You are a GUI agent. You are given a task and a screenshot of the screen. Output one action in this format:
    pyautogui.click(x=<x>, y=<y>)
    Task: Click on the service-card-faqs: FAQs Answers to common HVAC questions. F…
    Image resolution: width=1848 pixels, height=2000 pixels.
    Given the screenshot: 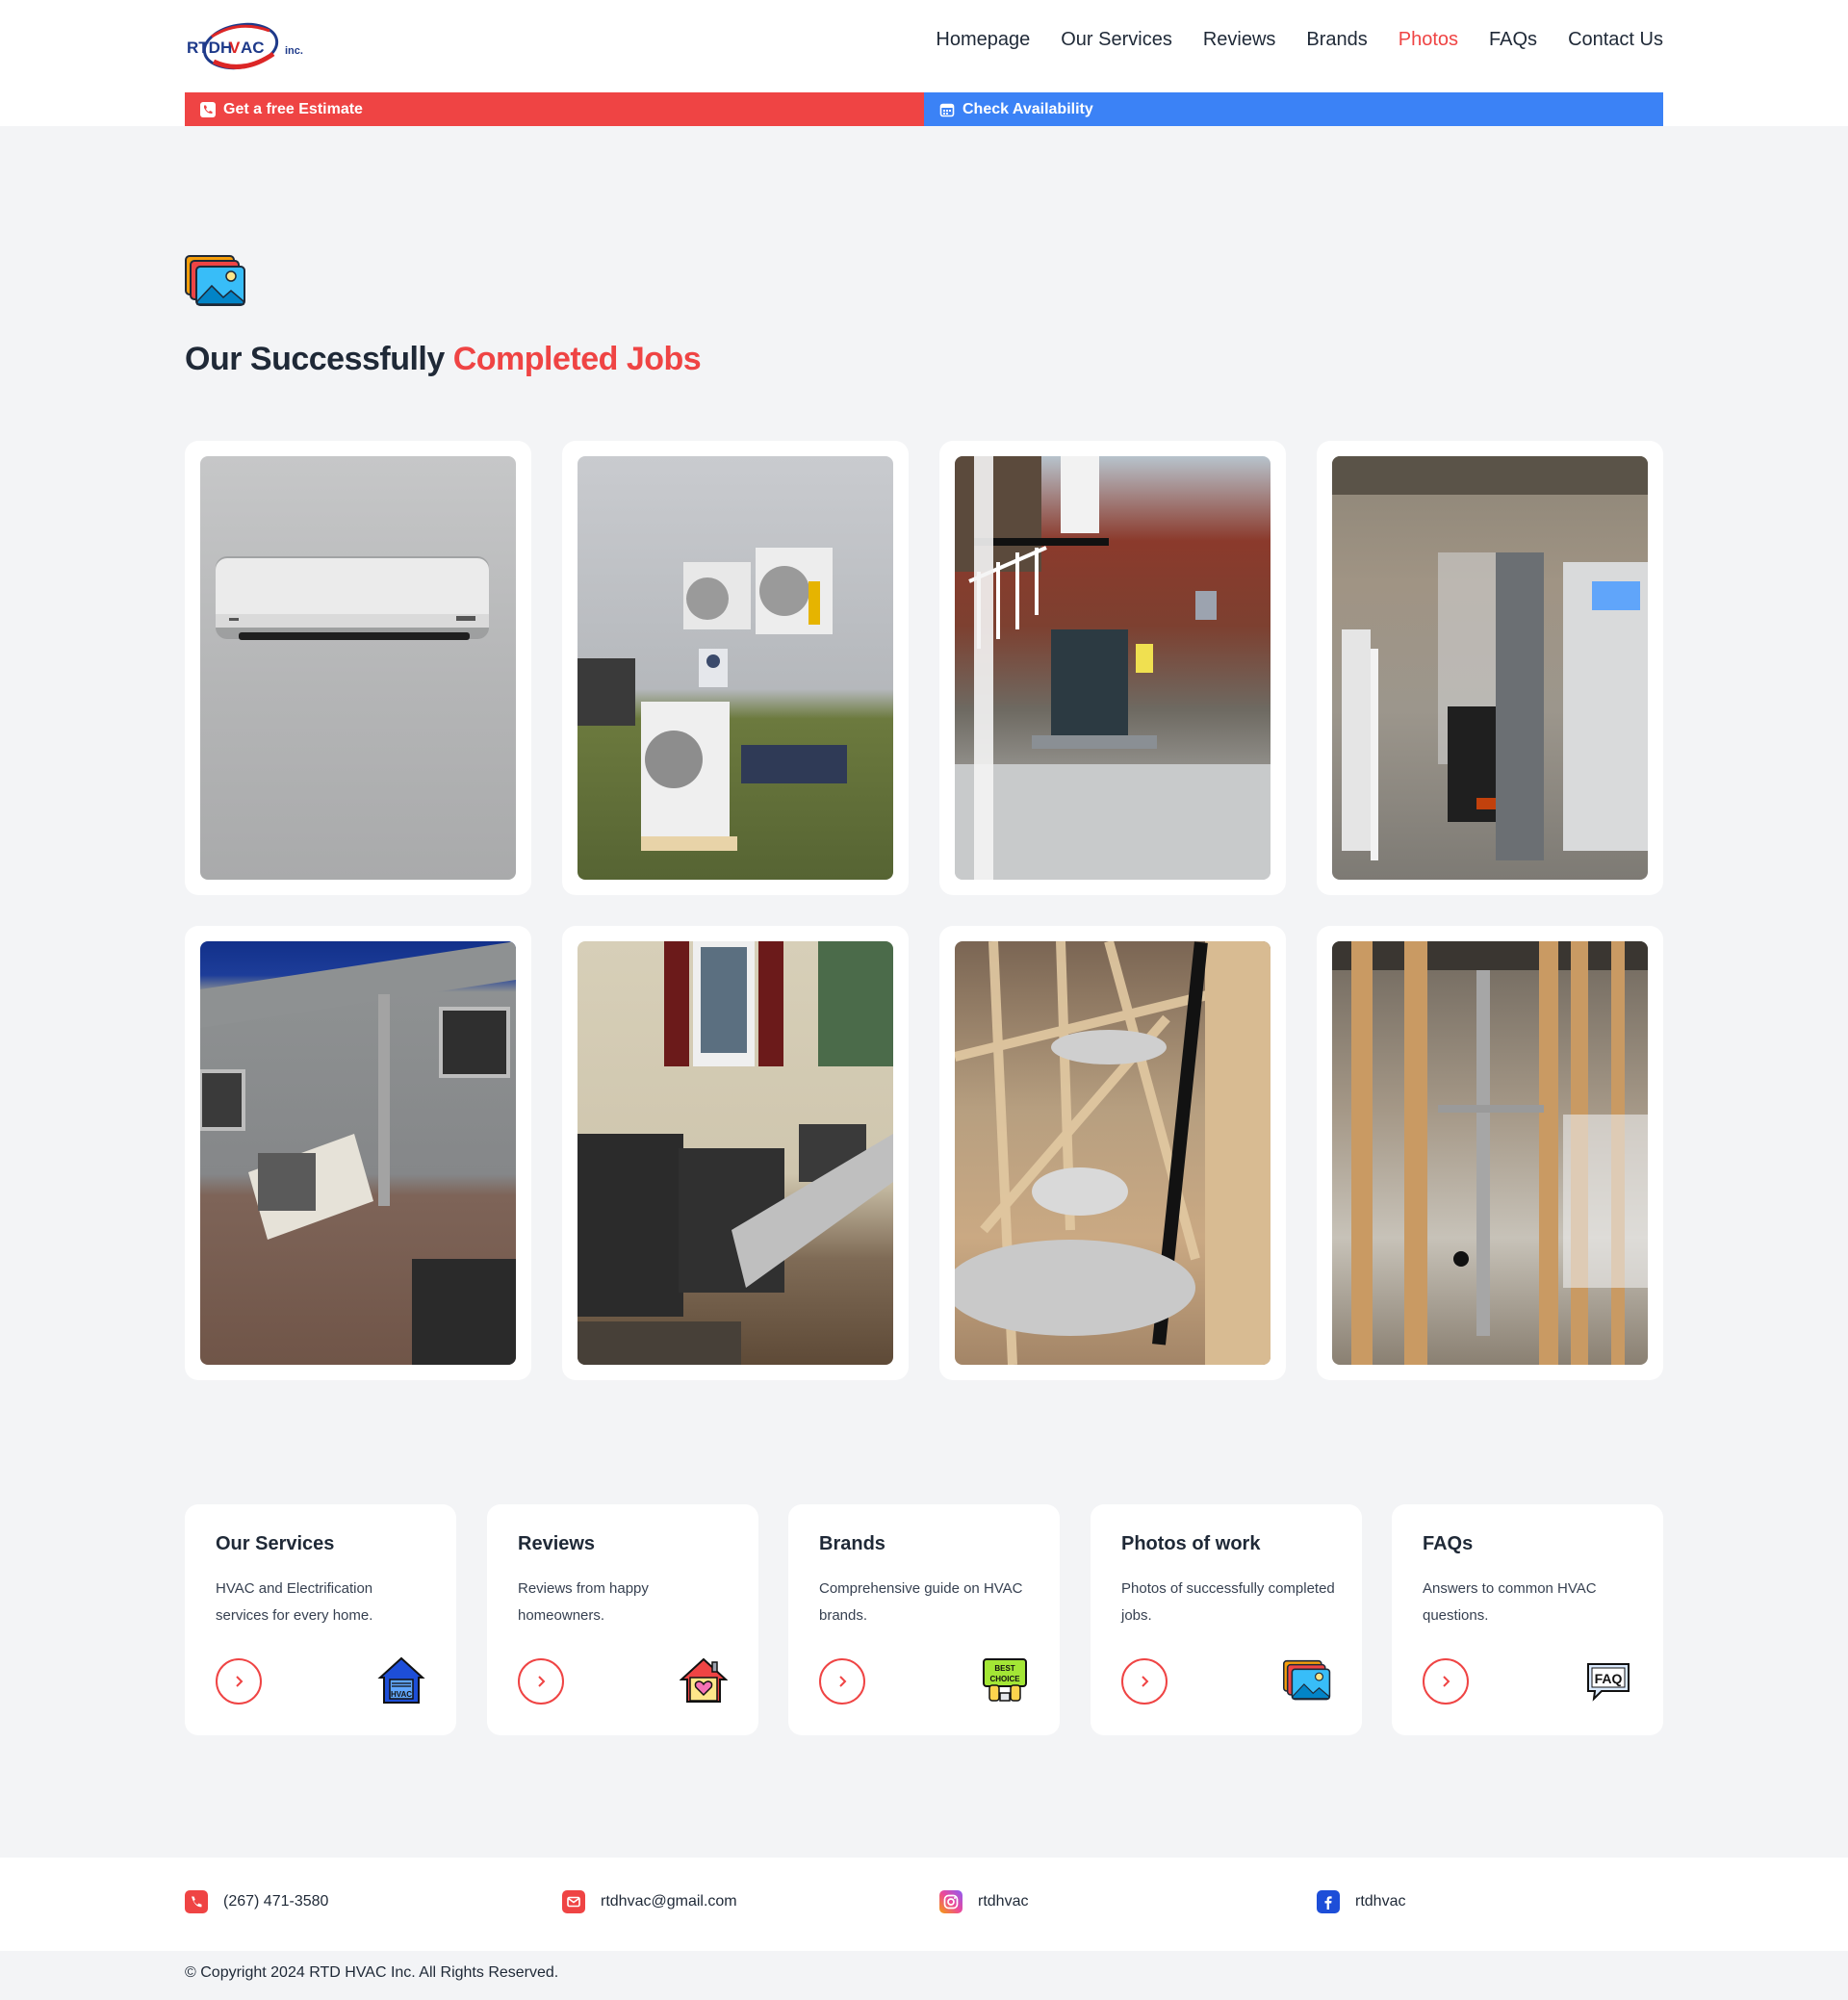 What is the action you would take?
    pyautogui.click(x=1527, y=1619)
    